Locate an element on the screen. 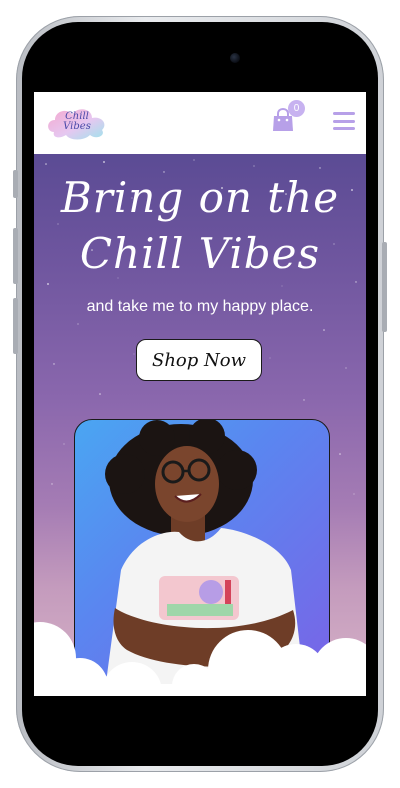 Image resolution: width=400 pixels, height=788 pixels. site-logo: Chill Vibes is located at coordinates (77, 122).